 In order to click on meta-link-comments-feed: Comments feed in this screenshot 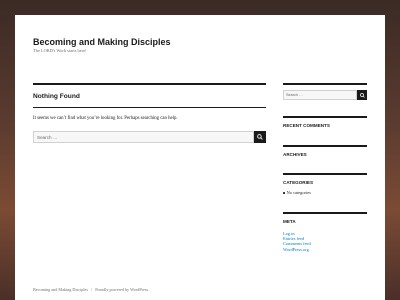, I will do `click(297, 243)`.